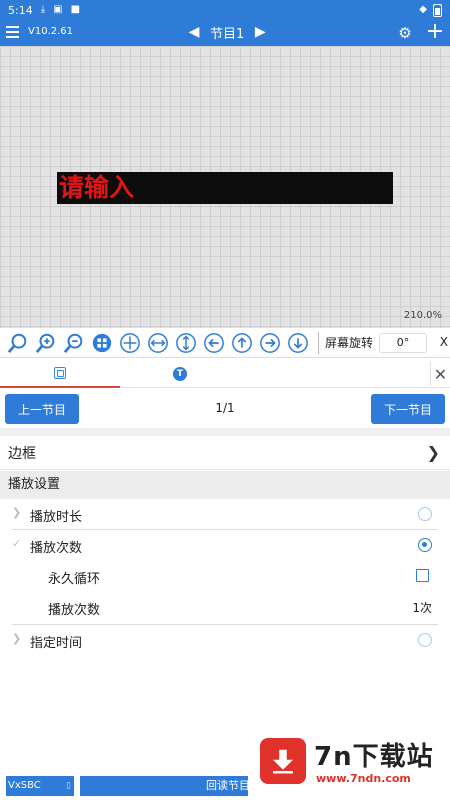 This screenshot has width=450, height=800. What do you see at coordinates (435, 33) in the screenshot?
I see `add-icon: +` at bounding box center [435, 33].